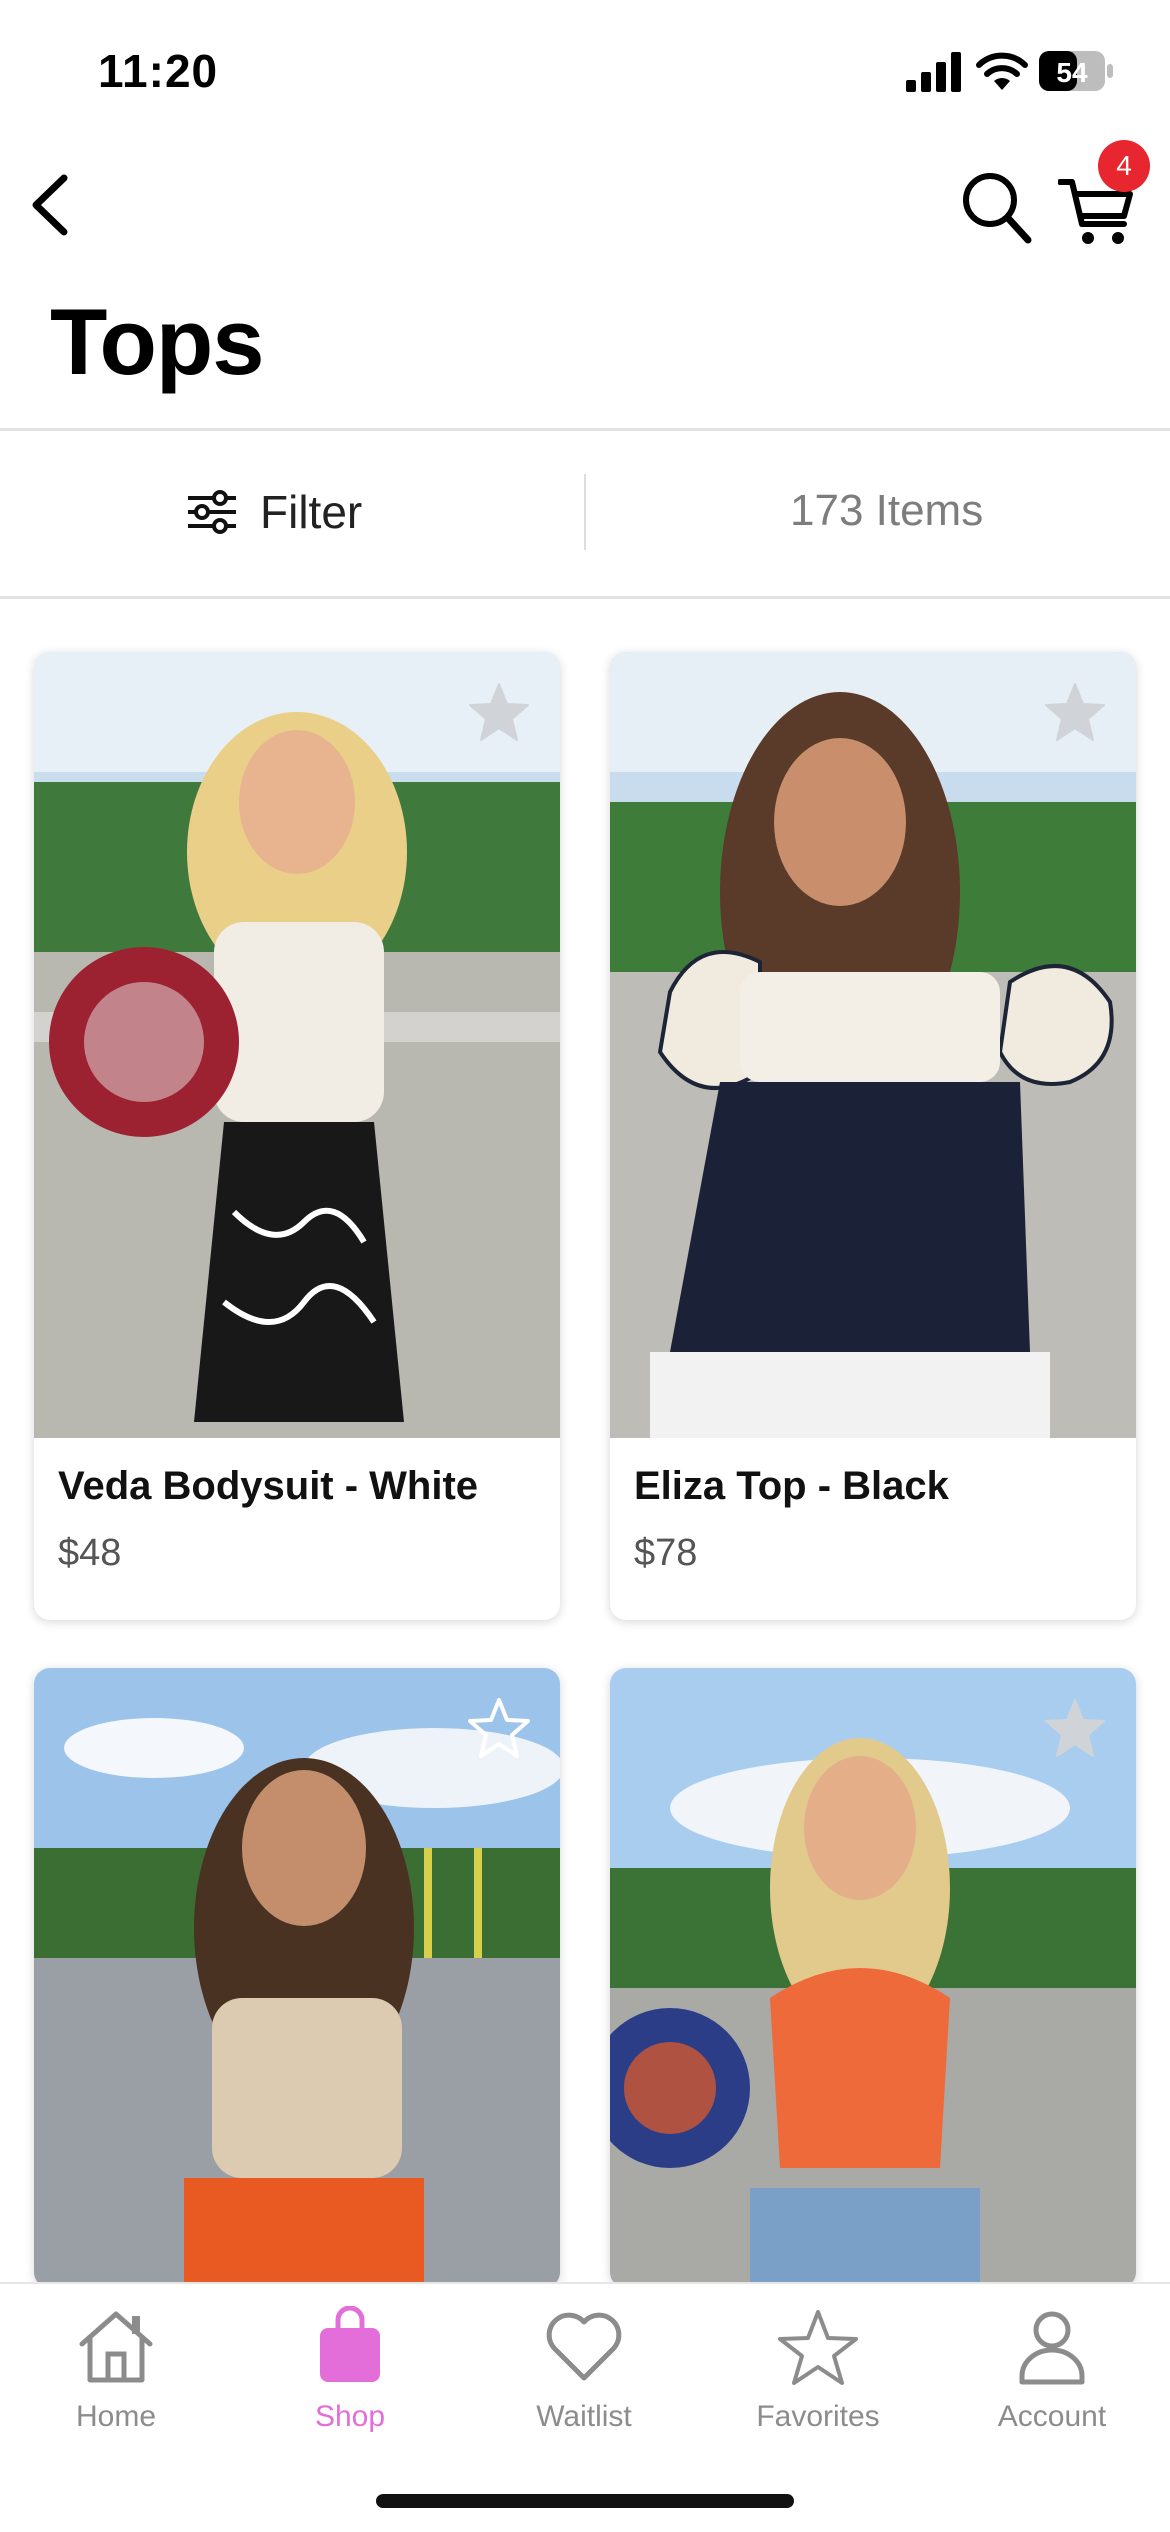 Image resolution: width=1170 pixels, height=2532 pixels. I want to click on tab-bar: Home Shop Waitlist Favorites Account, so click(585, 2407).